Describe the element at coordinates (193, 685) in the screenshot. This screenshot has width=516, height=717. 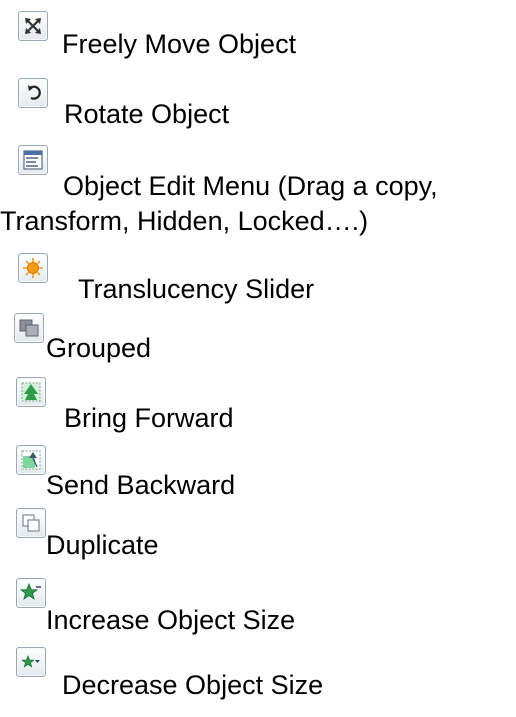
I see `label-decrease-size: Decrease Object Size` at that location.